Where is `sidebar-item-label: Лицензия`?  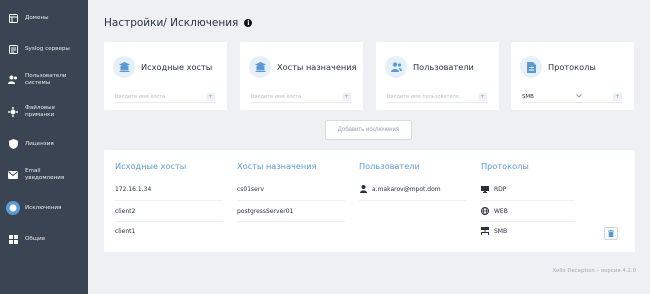 sidebar-item-label: Лицензия is located at coordinates (39, 143).